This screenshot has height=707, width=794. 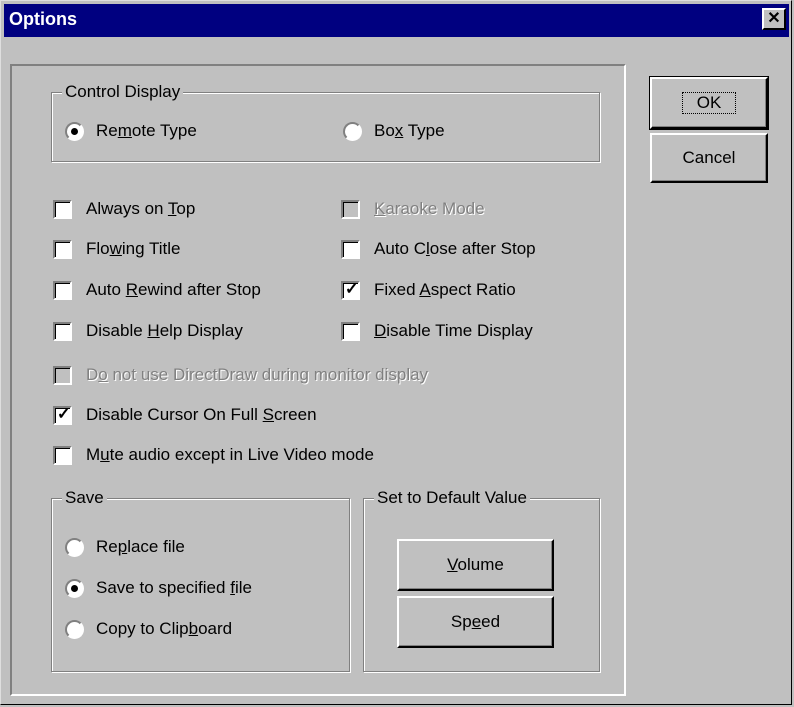 What do you see at coordinates (146, 130) in the screenshot?
I see `remote-type-label: Remote Type` at bounding box center [146, 130].